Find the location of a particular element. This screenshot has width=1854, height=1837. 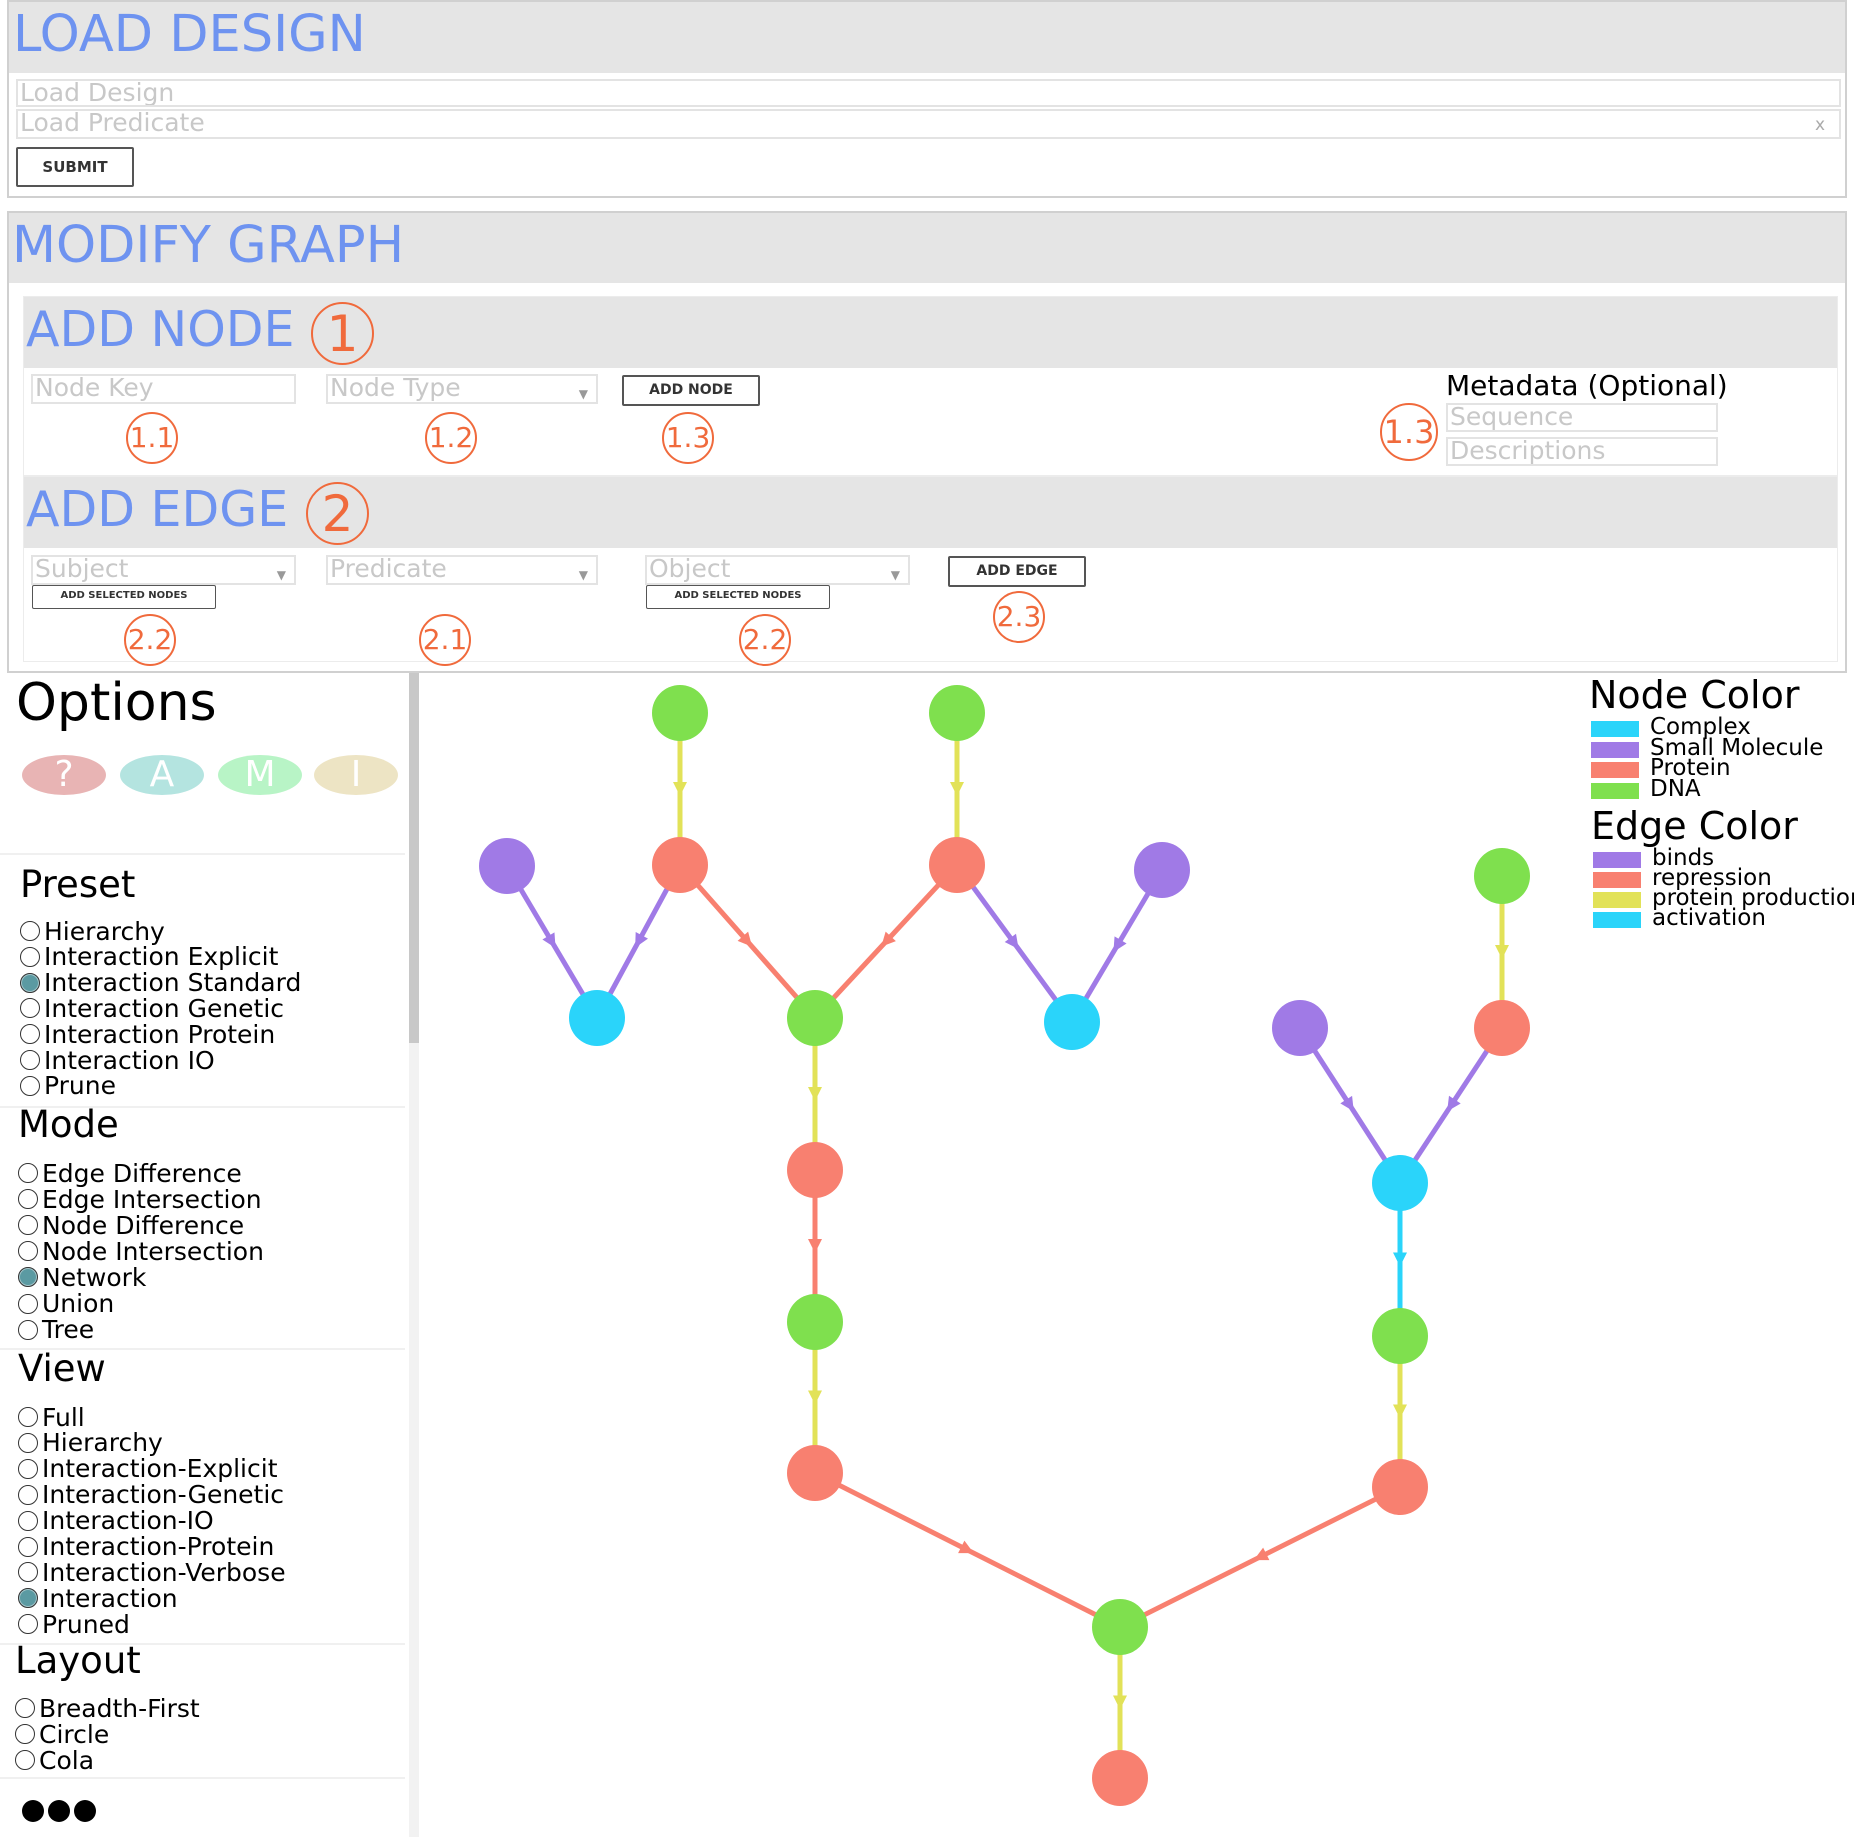

m-pill: M is located at coordinates (260, 775).